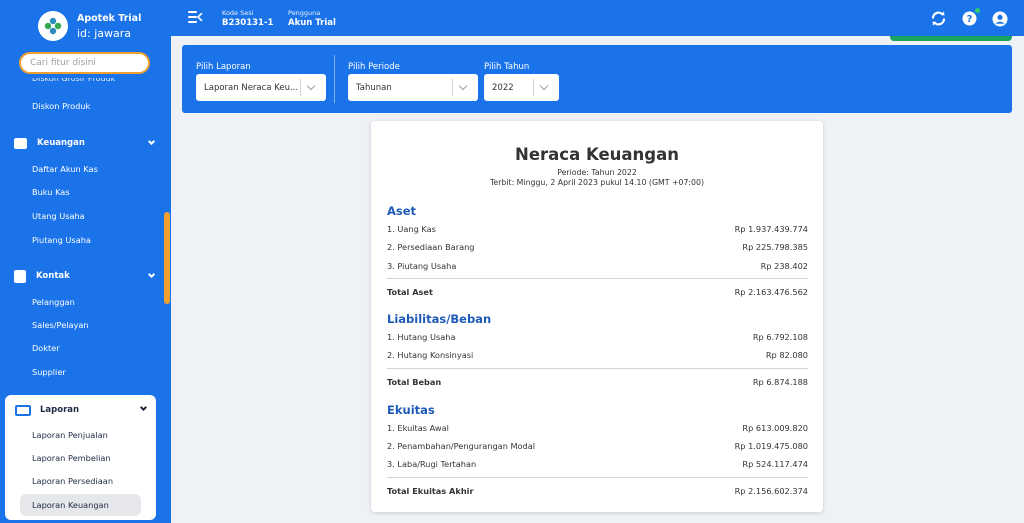 This screenshot has height=523, width=1024. I want to click on report-period: Periode: Tahun 2022, so click(597, 172).